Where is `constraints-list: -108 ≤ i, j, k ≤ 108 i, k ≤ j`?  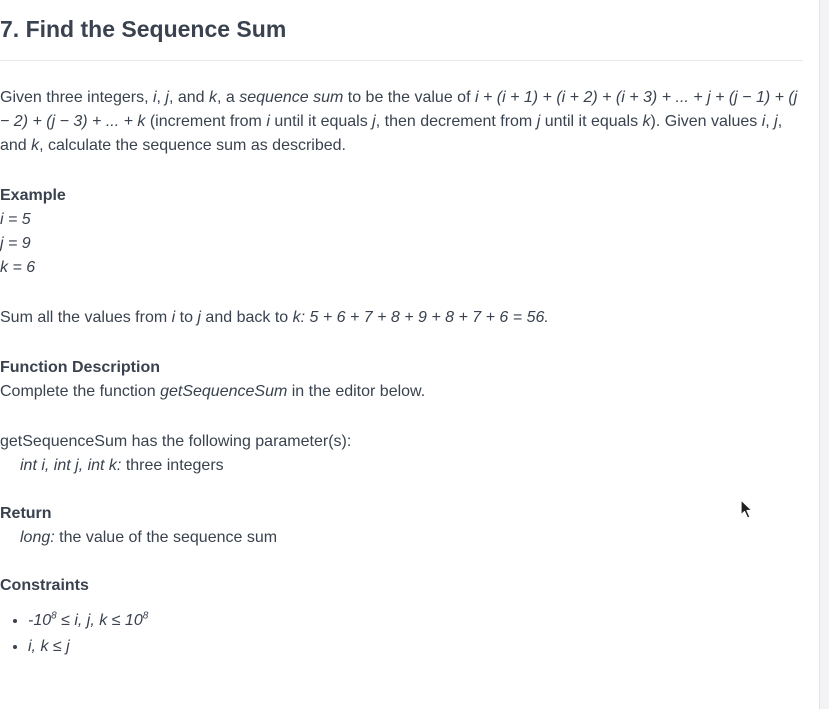 constraints-list: -108 ≤ i, j, k ≤ 108 i, k ≤ j is located at coordinates (405, 634).